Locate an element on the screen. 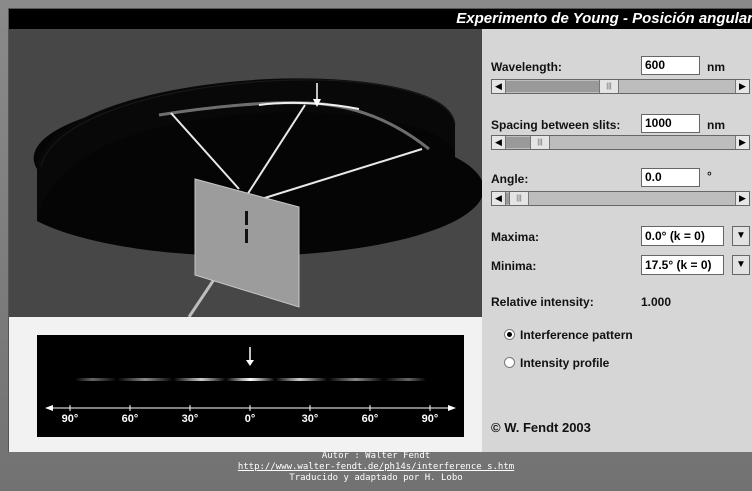 The image size is (752, 491). spacing-input: 1000 is located at coordinates (670, 123).